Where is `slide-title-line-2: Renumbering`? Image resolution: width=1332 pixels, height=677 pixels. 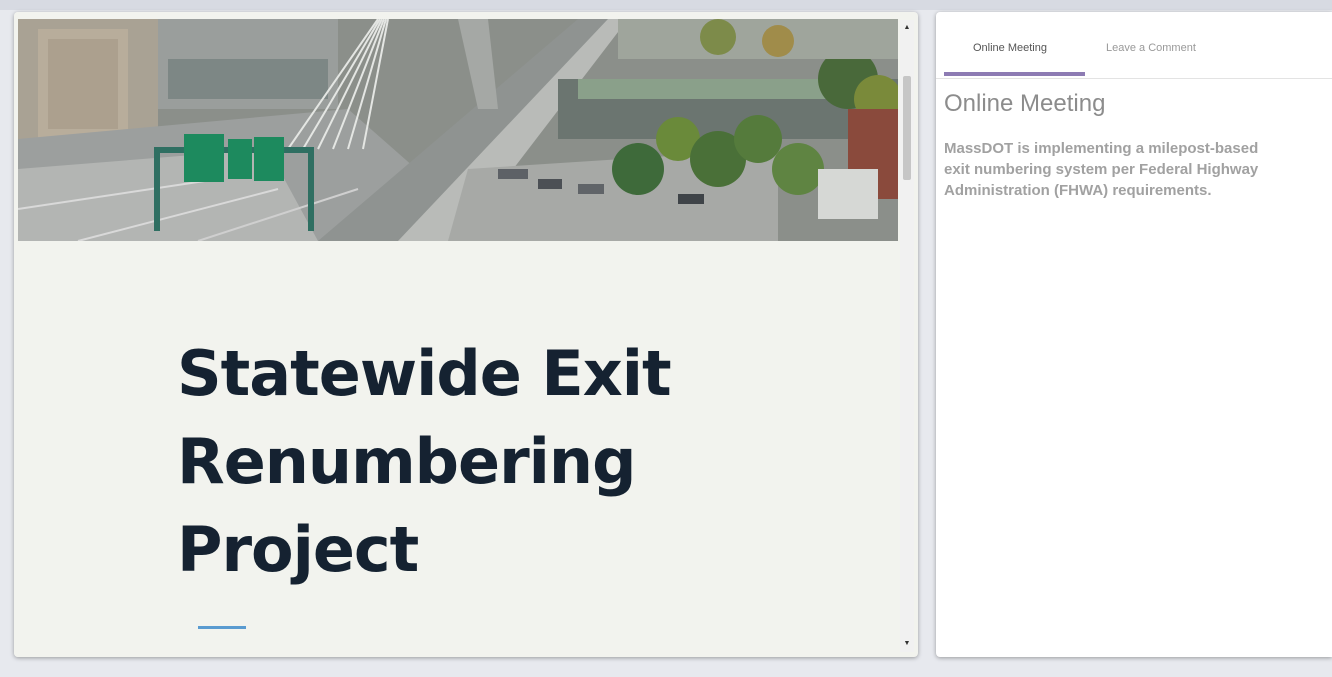 slide-title-line-2: Renumbering is located at coordinates (406, 461).